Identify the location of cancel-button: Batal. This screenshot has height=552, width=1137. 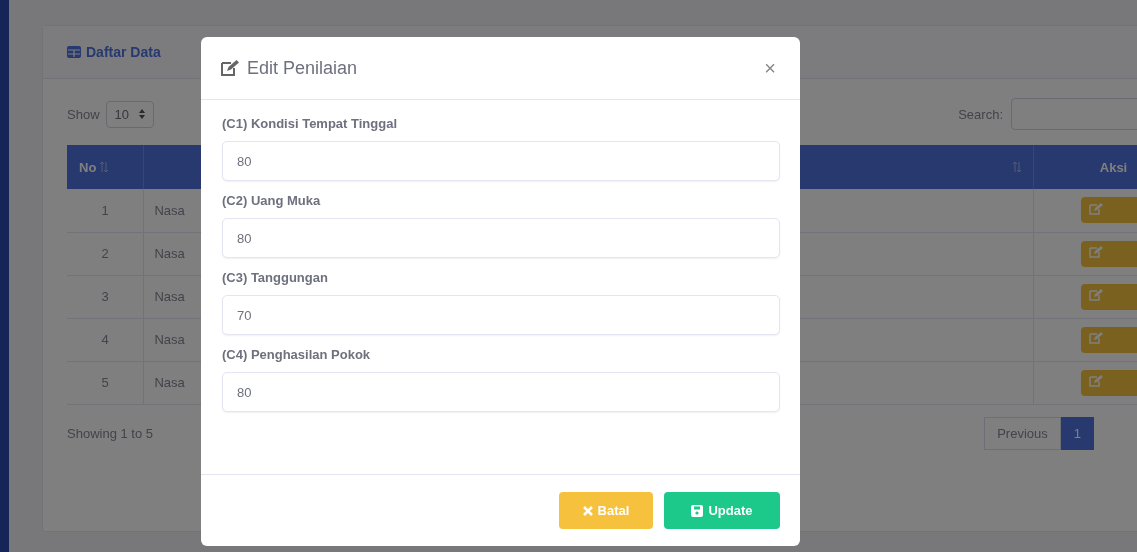
(606, 510).